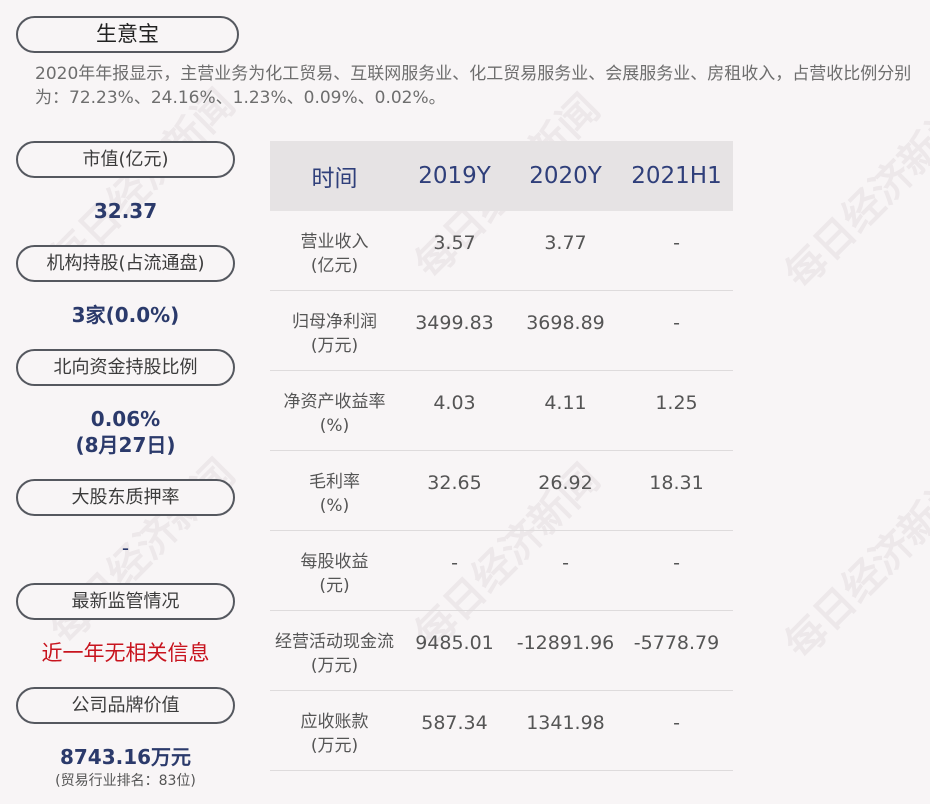 The width and height of the screenshot is (930, 804). I want to click on table-row: 经营活动现金流 (万元) 9485.01 -12891.96 -5778.79, so click(501, 651).